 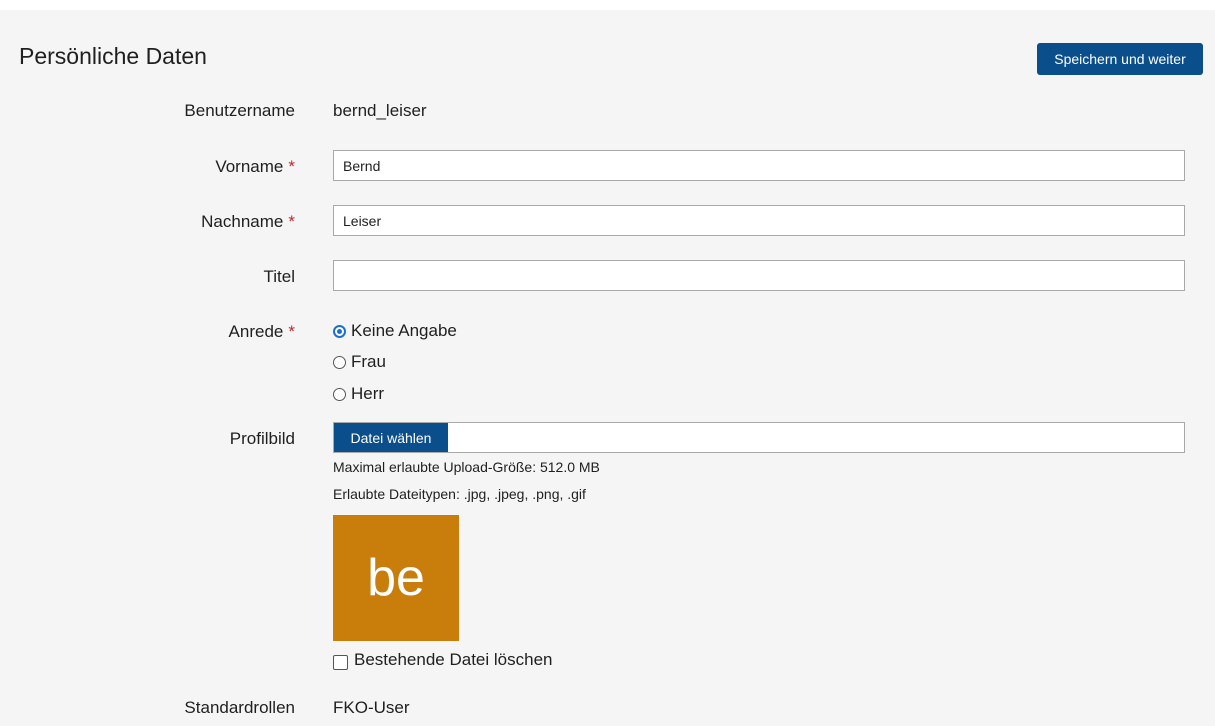 I want to click on avatar: be, so click(x=396, y=578).